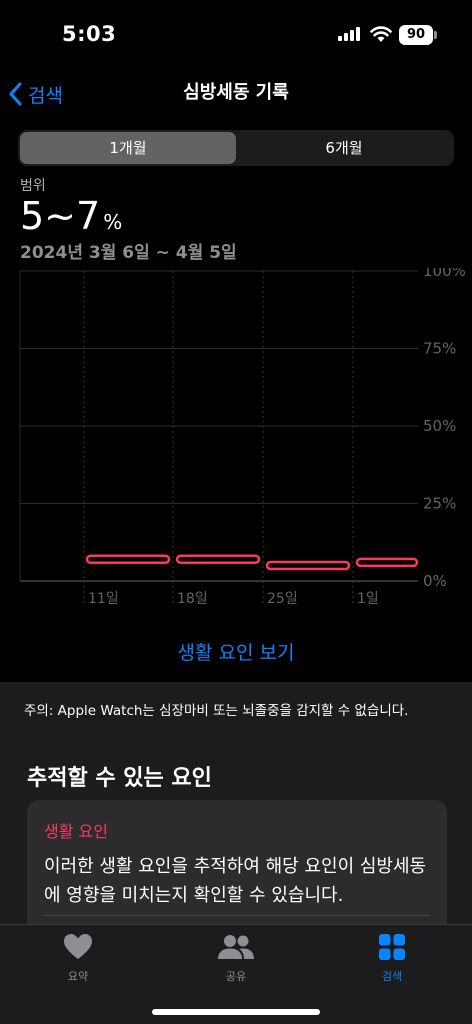 The height and width of the screenshot is (1024, 472). I want to click on factors-section-title: 추적할 수 있는 요인, so click(119, 778).